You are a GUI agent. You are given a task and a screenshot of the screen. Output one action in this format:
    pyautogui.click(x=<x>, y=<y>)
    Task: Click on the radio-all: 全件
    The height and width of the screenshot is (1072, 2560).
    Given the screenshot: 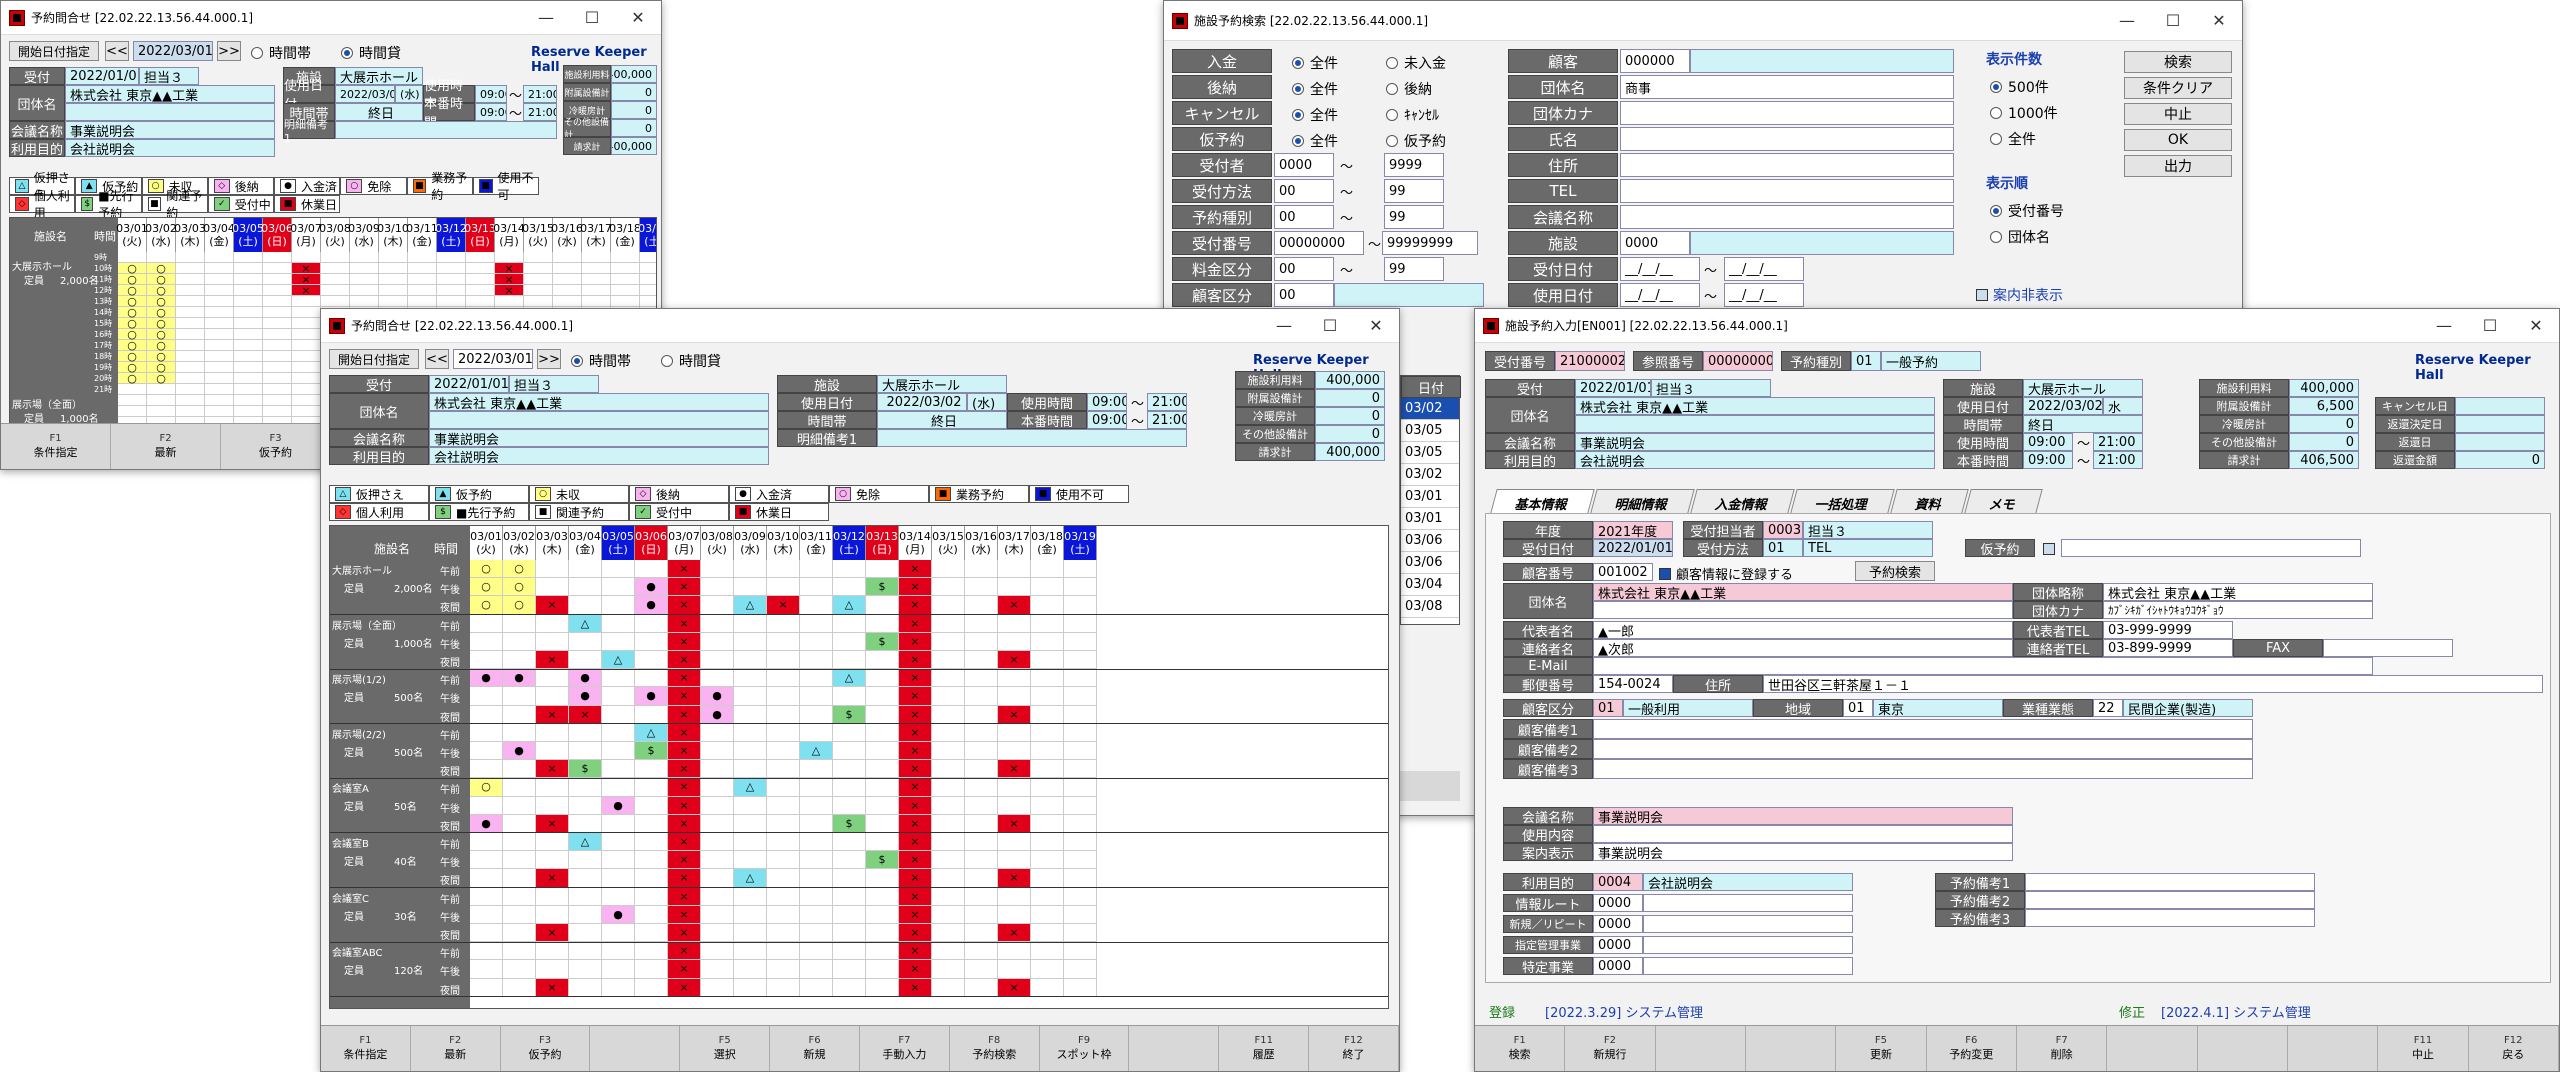 What is the action you would take?
    pyautogui.click(x=1315, y=115)
    